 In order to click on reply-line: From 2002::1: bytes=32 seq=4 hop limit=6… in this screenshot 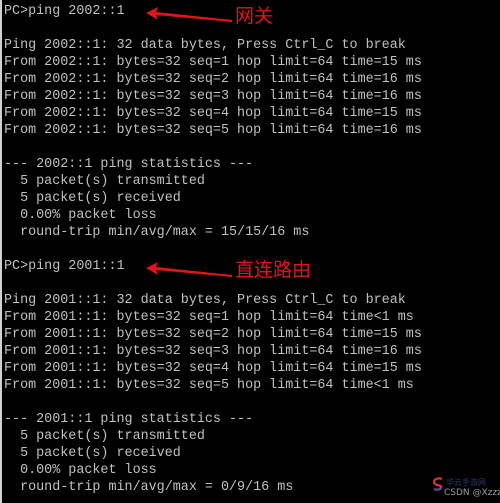, I will do `click(213, 113)`.